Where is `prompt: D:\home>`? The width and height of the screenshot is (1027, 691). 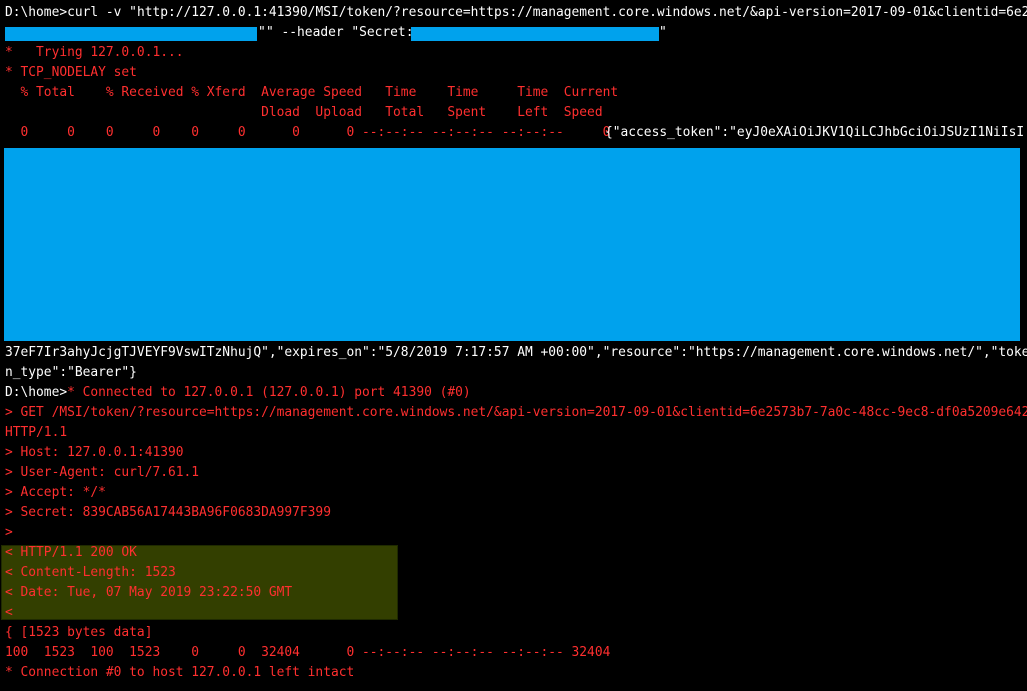
prompt: D:\home> is located at coordinates (36, 12).